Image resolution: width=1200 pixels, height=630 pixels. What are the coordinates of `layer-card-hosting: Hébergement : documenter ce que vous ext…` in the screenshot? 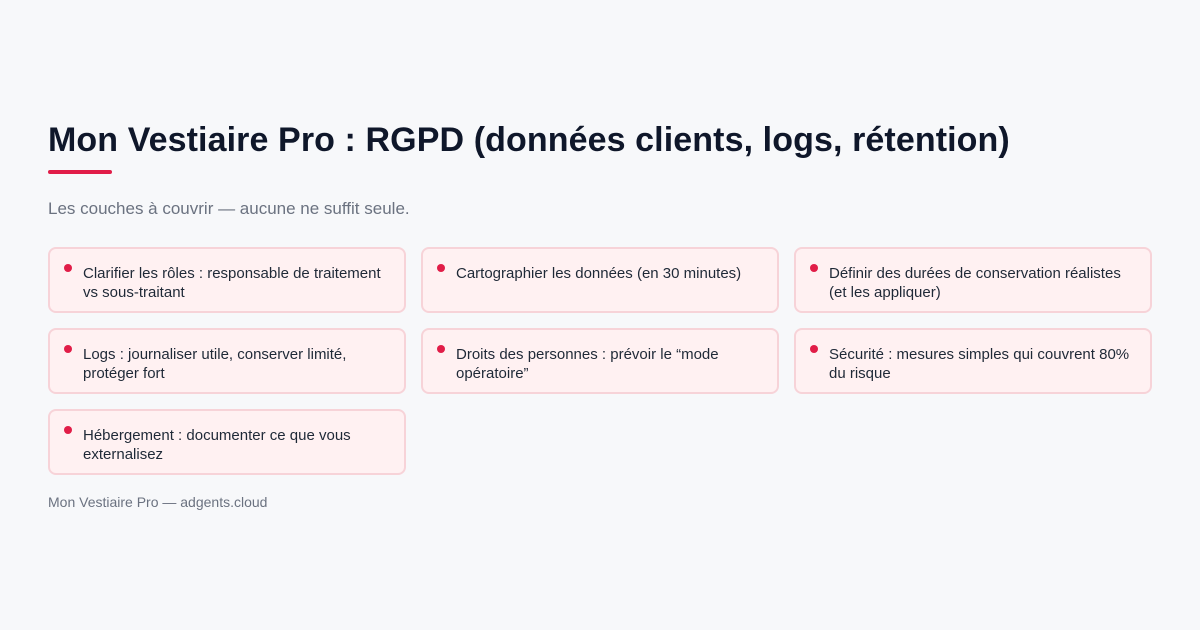 It's located at (227, 442).